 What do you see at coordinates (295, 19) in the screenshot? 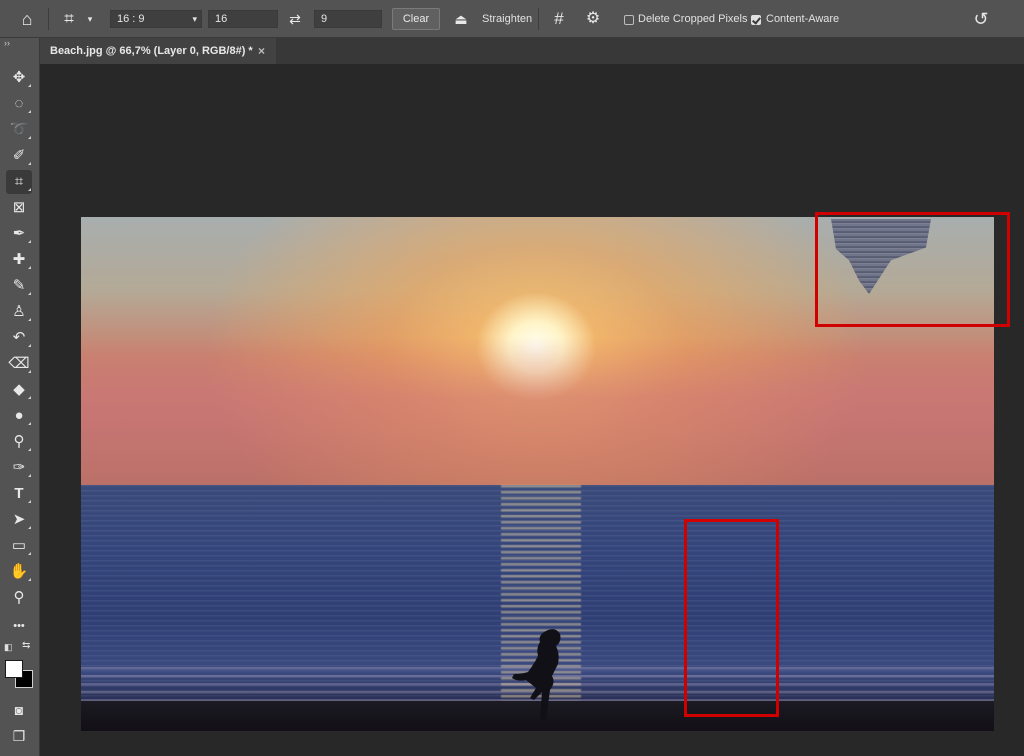
I see `swap-arrows-icon: ⇄` at bounding box center [295, 19].